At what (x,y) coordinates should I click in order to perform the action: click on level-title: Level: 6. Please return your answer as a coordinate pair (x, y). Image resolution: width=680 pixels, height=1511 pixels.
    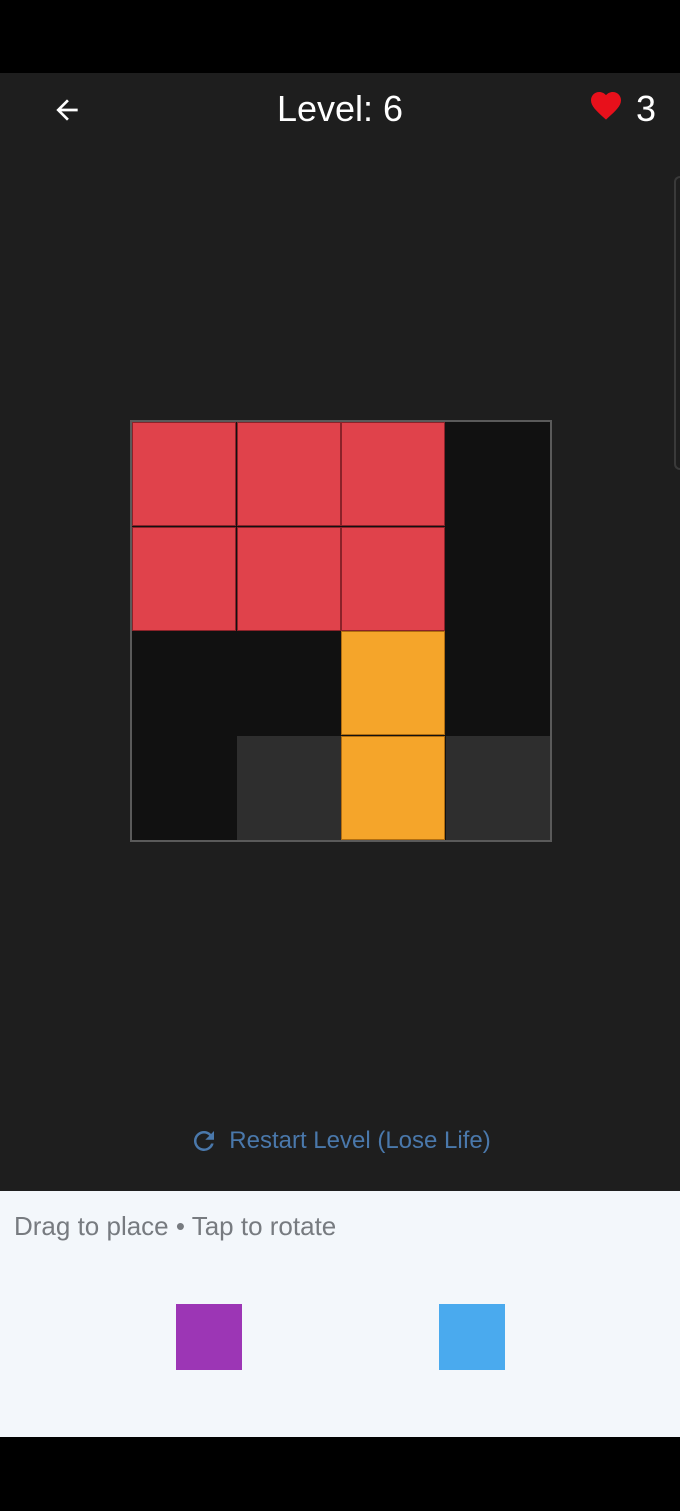
    Looking at the image, I should click on (340, 108).